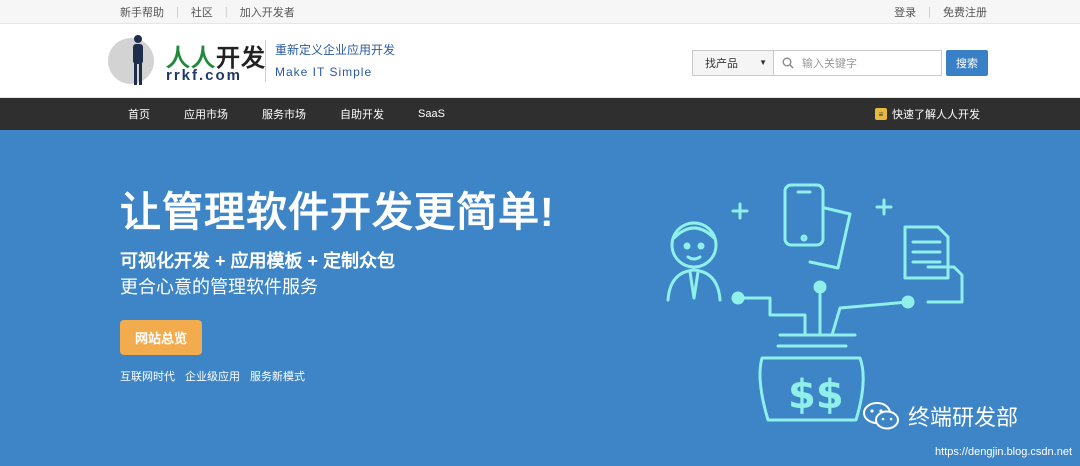  What do you see at coordinates (277, 377) in the screenshot?
I see `tag-service-model: 服务新模式` at bounding box center [277, 377].